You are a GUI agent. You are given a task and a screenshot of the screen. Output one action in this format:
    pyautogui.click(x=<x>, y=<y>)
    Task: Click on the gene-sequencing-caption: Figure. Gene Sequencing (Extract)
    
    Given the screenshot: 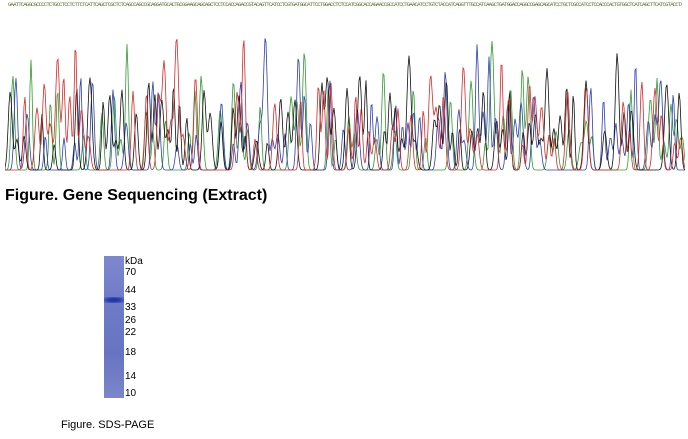 What is the action you would take?
    pyautogui.click(x=136, y=195)
    